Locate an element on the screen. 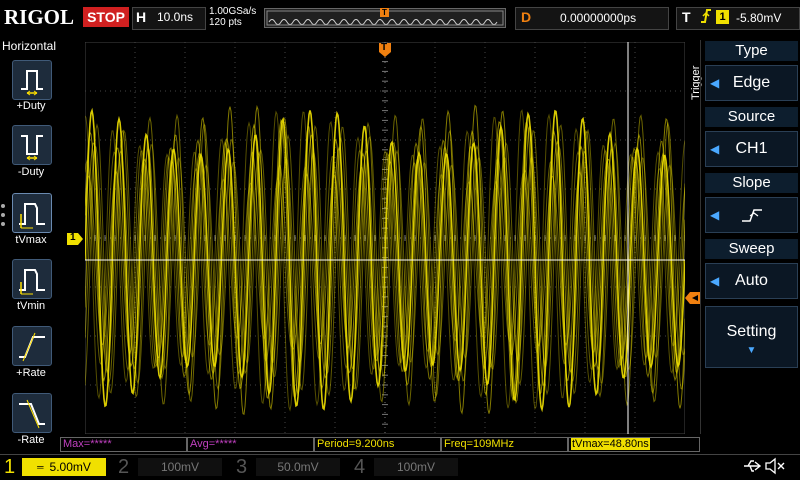 The height and width of the screenshot is (480, 800). positive-duty-icon is located at coordinates (32, 83).